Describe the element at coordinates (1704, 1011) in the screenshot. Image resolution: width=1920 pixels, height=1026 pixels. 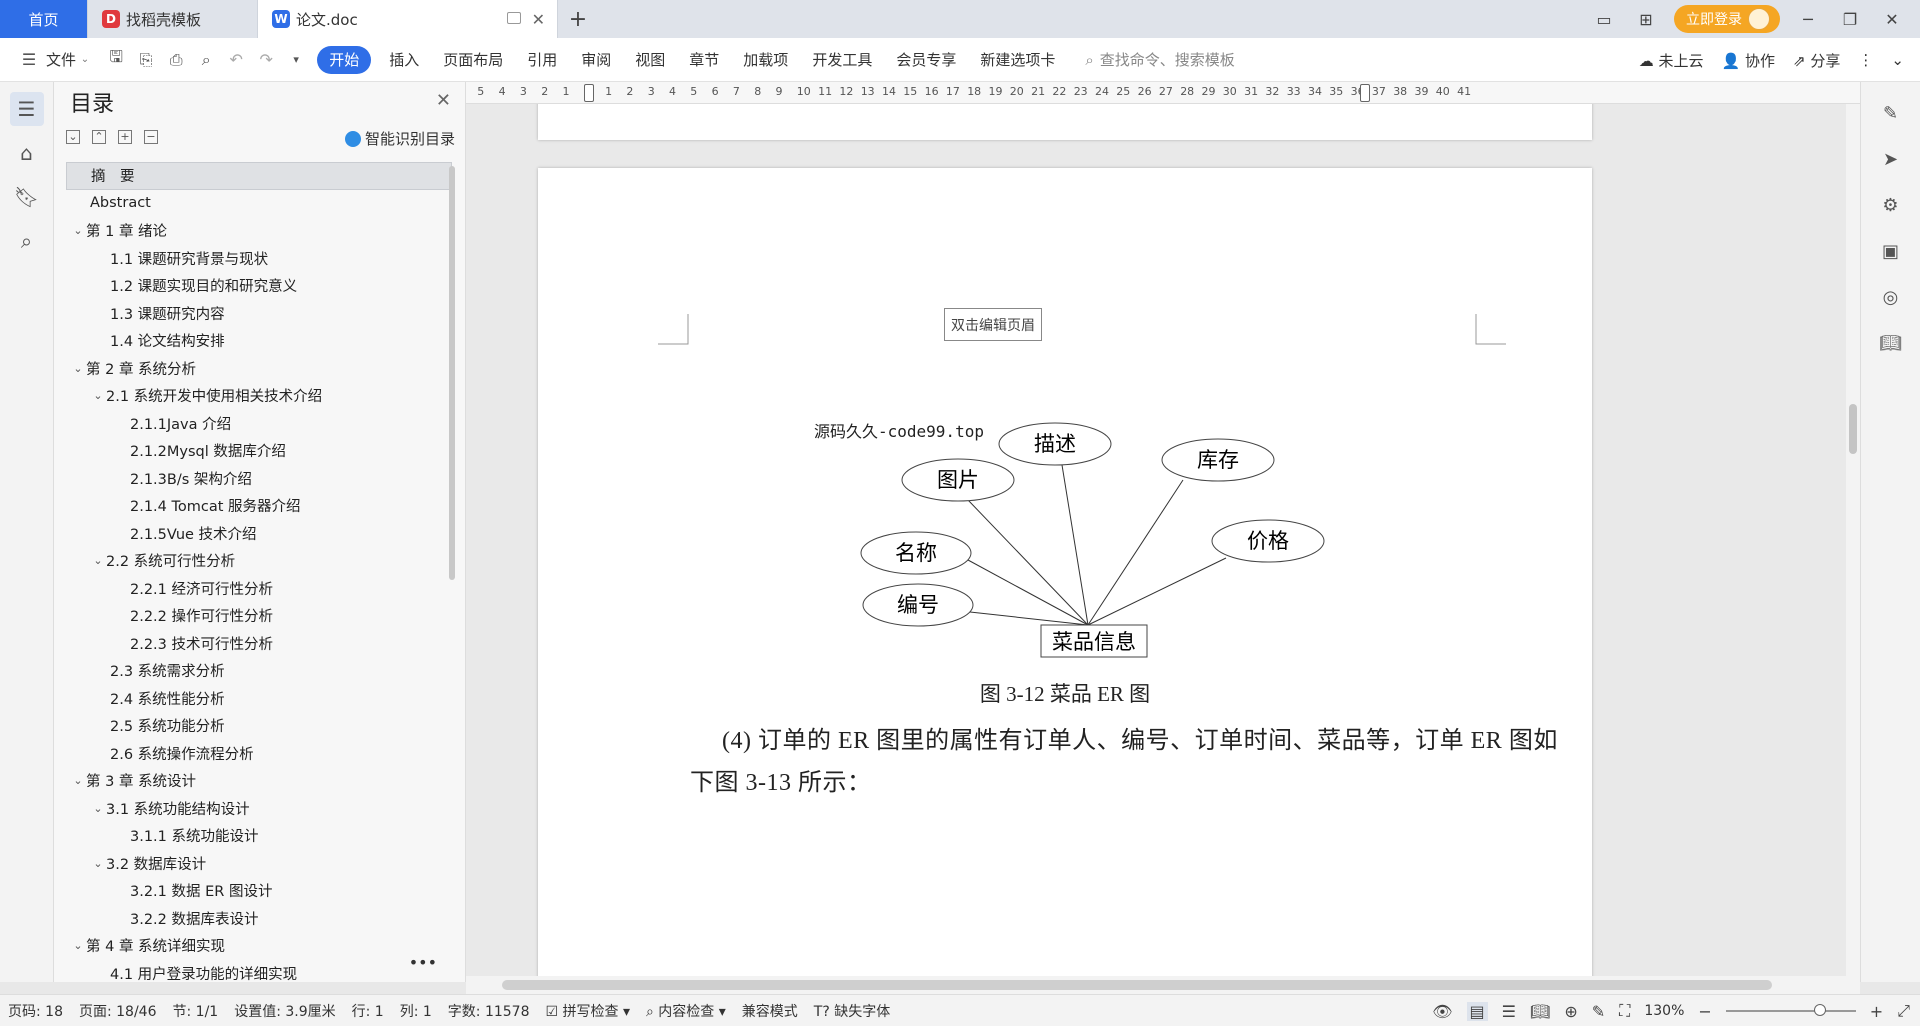
I see `zoom-out-icon: −` at that location.